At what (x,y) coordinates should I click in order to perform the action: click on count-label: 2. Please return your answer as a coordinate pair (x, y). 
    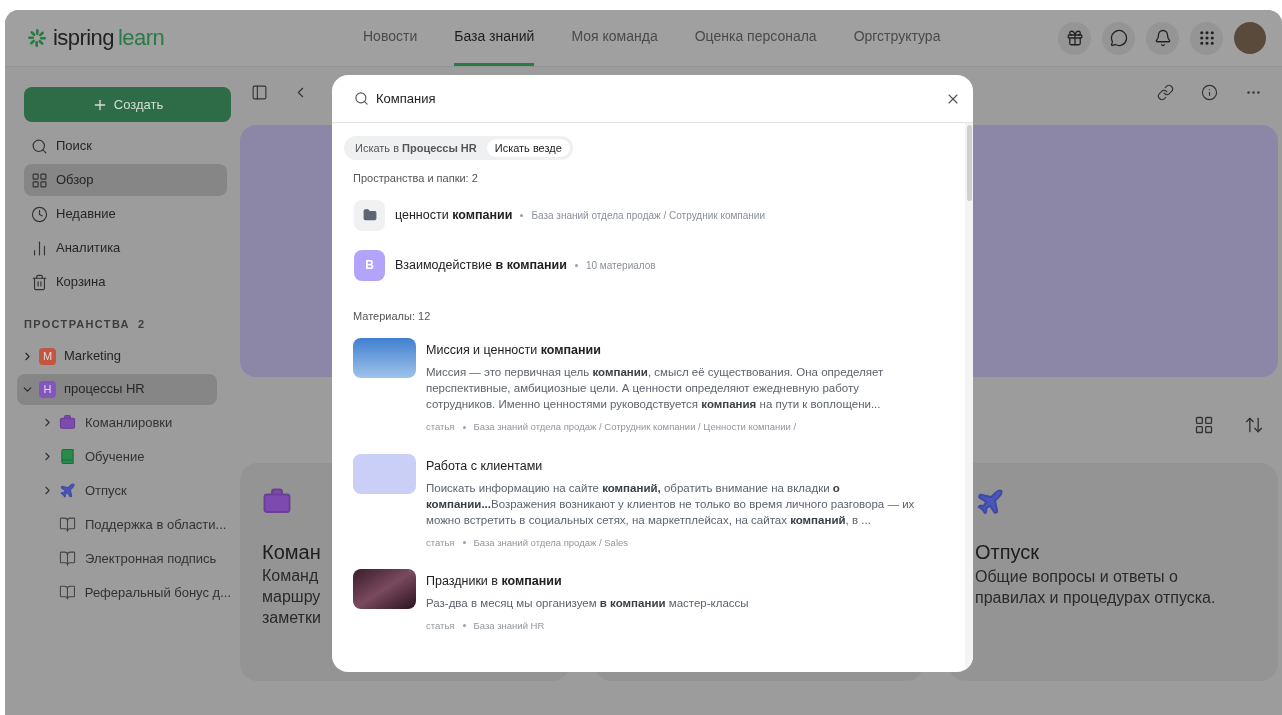
    Looking at the image, I should click on (141, 324).